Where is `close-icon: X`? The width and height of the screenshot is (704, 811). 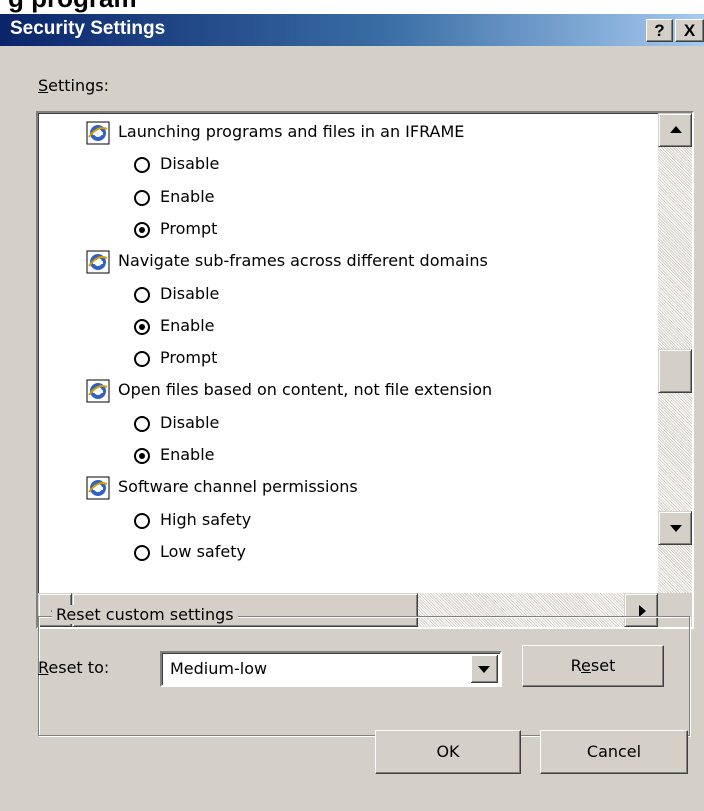
close-icon: X is located at coordinates (689, 30).